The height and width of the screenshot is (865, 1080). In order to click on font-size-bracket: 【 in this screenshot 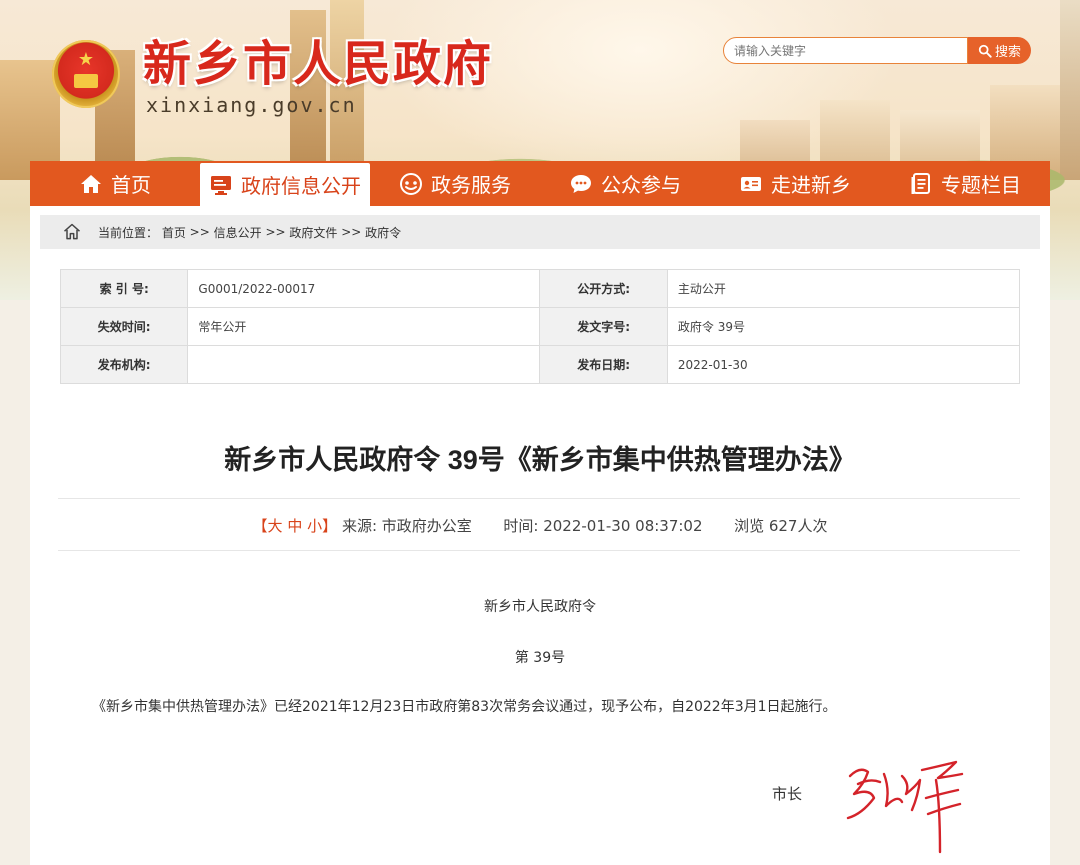, I will do `click(260, 526)`.